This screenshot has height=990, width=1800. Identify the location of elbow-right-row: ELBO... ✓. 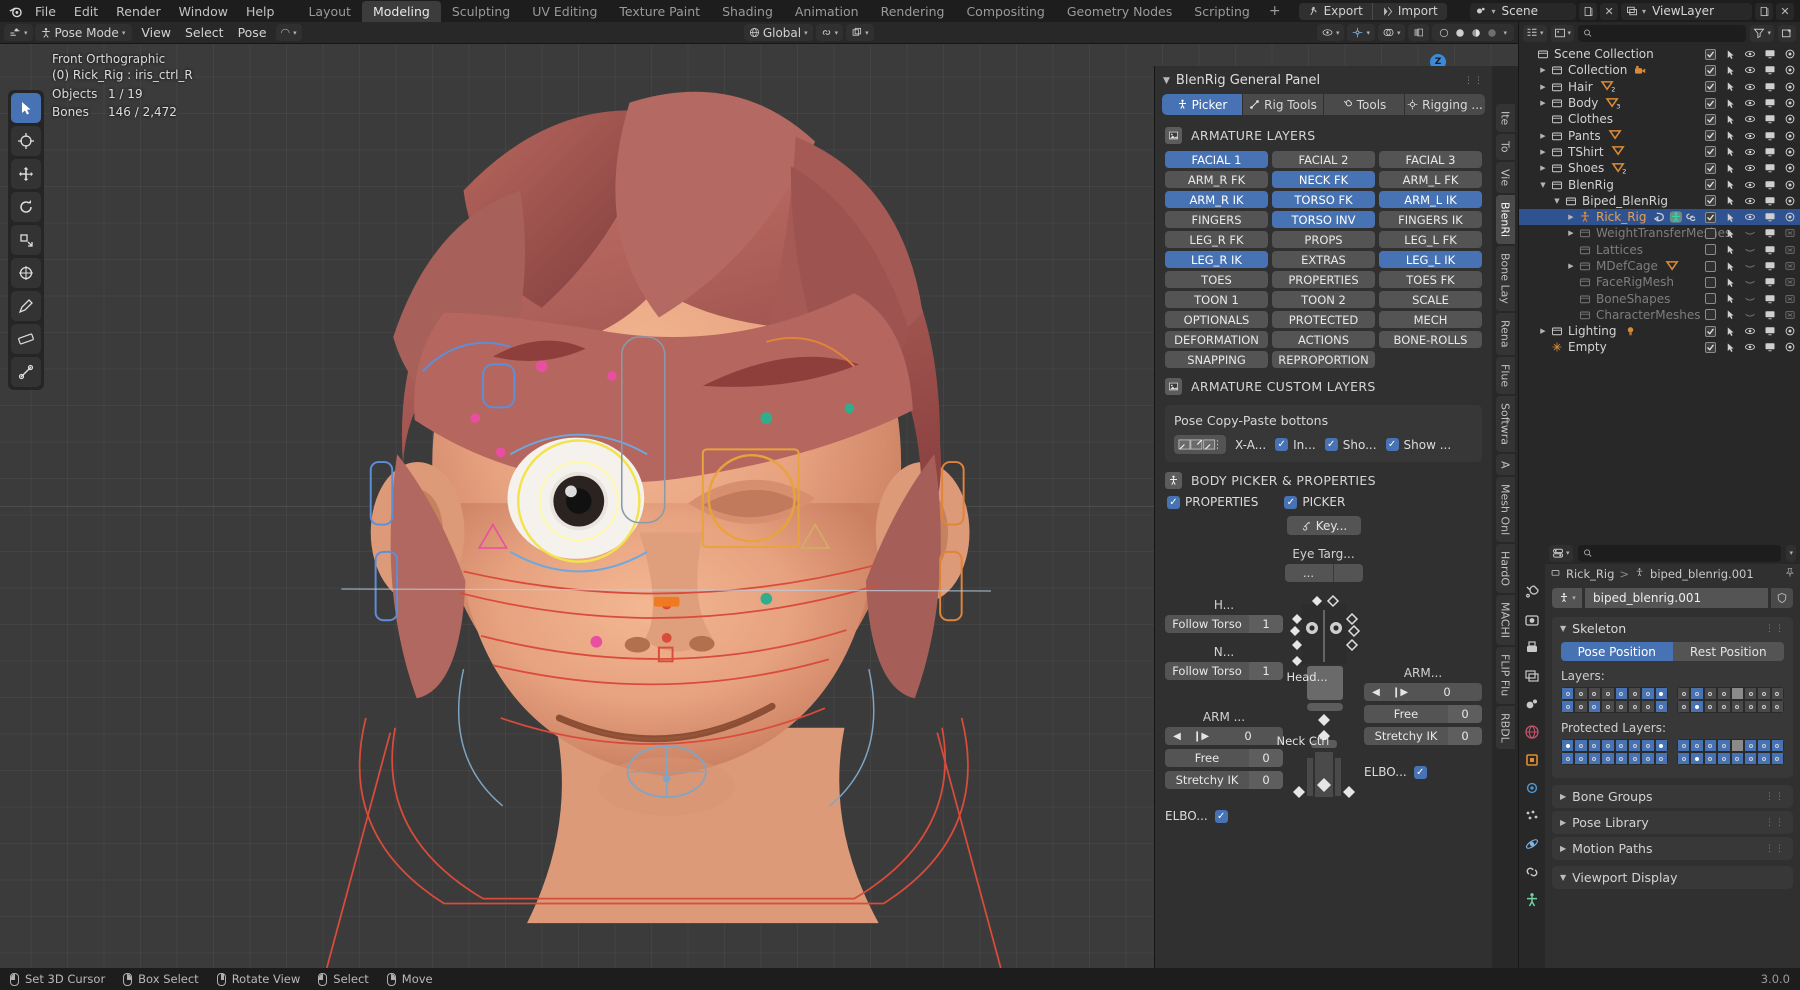
(1423, 772).